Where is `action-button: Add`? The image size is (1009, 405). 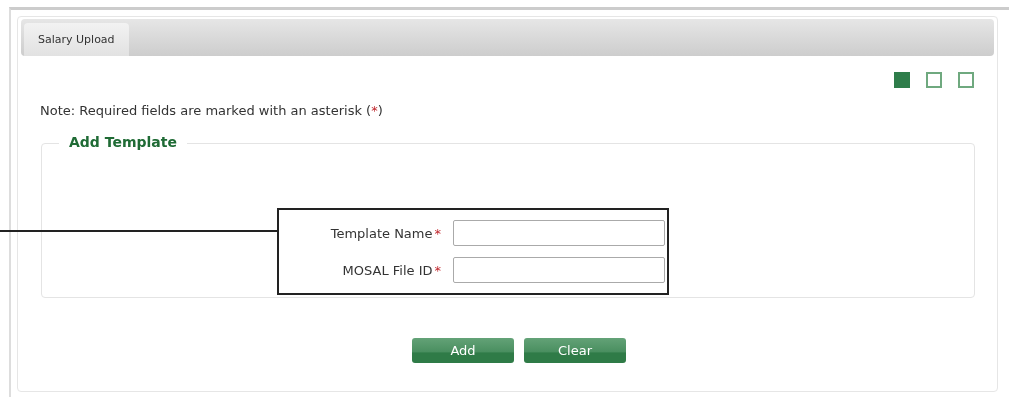
action-button: Add is located at coordinates (463, 350).